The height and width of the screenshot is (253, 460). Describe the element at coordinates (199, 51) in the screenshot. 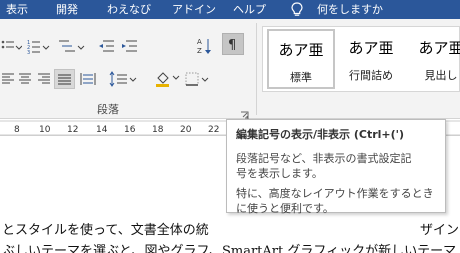

I see `svg-text: Z` at that location.